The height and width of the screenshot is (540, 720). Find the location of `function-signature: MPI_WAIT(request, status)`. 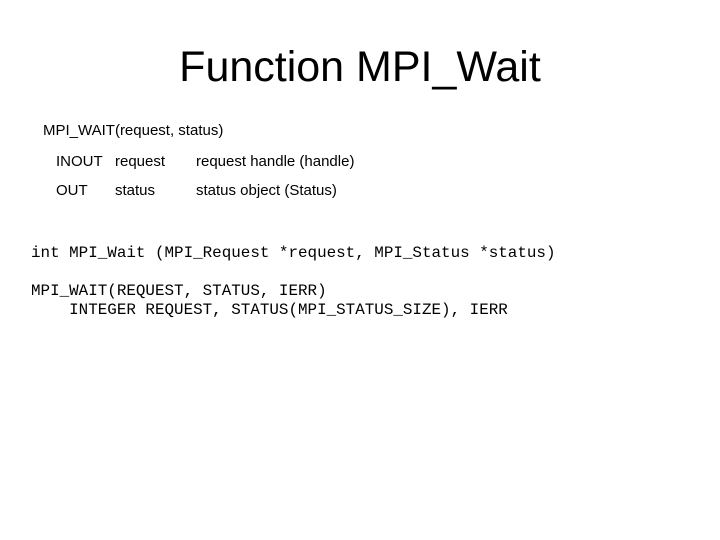

function-signature: MPI_WAIT(request, status) is located at coordinates (133, 130).